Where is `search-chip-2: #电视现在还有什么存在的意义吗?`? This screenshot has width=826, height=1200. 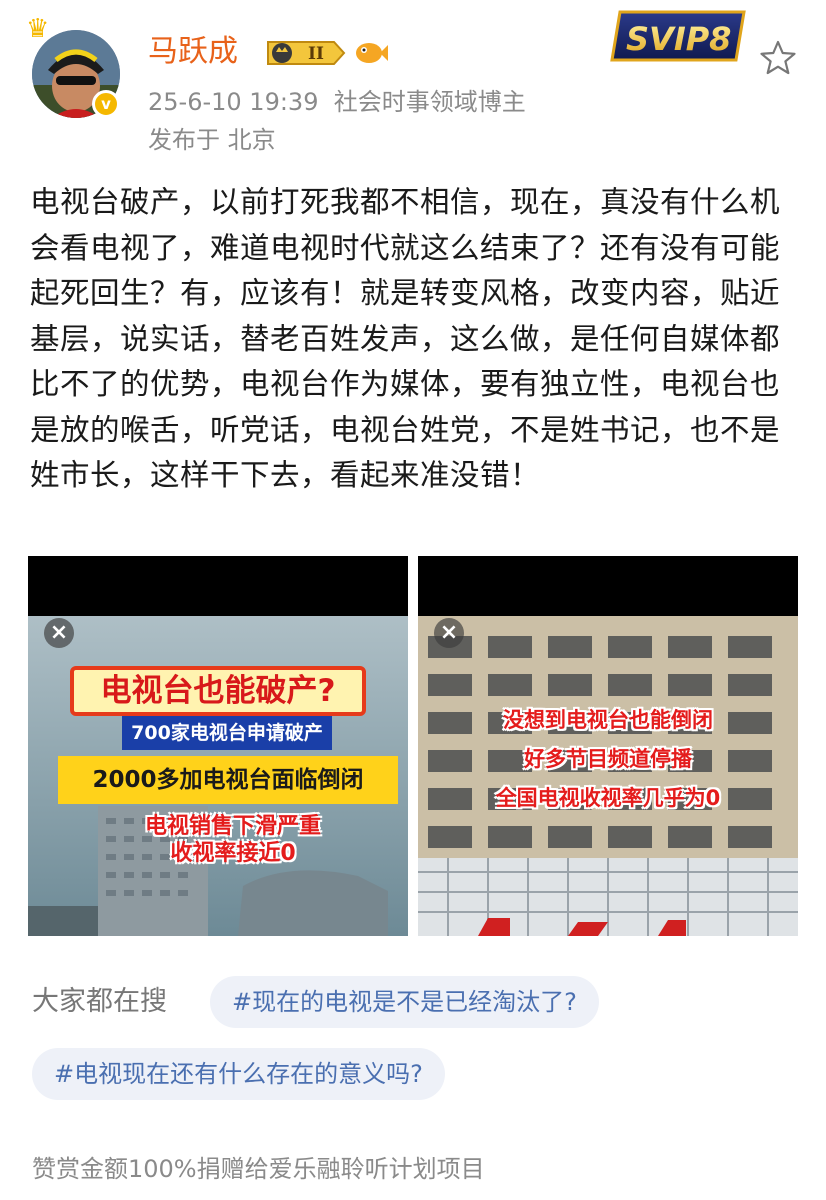 search-chip-2: #电视现在还有什么存在的意义吗? is located at coordinates (238, 1074).